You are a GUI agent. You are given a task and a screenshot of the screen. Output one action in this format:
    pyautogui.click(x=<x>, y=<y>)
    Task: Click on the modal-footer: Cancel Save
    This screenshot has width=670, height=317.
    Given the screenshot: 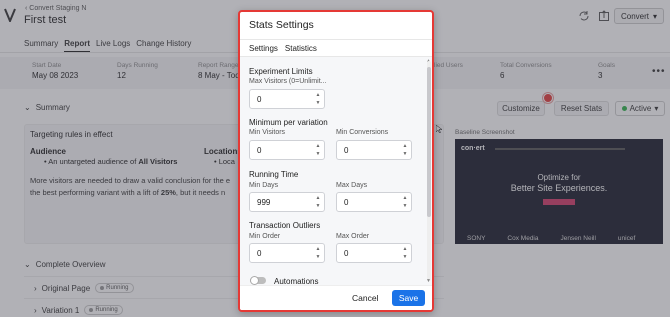 What is the action you would take?
    pyautogui.click(x=336, y=297)
    